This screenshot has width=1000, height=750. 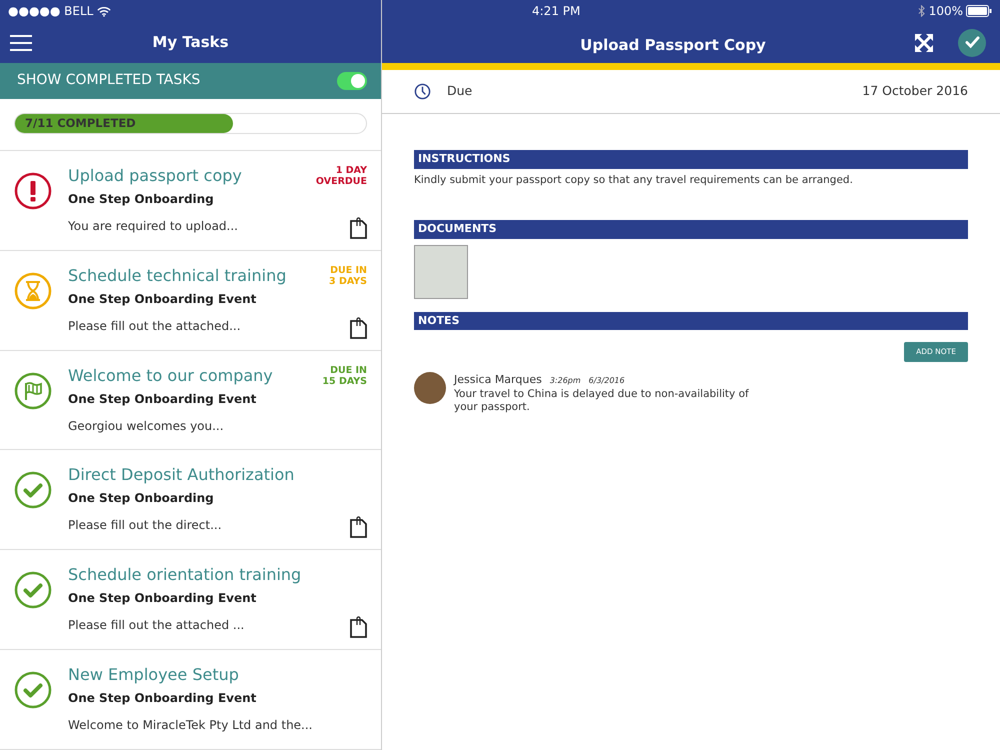 I want to click on task-title: Schedule technical training, so click(x=178, y=275).